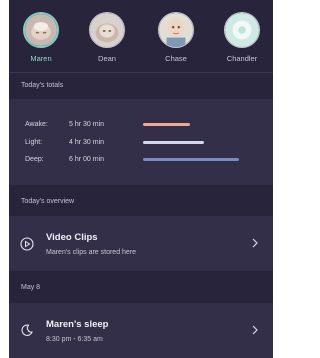 The height and width of the screenshot is (358, 320). Describe the element at coordinates (34, 142) in the screenshot. I see `light-label: Light:` at that location.